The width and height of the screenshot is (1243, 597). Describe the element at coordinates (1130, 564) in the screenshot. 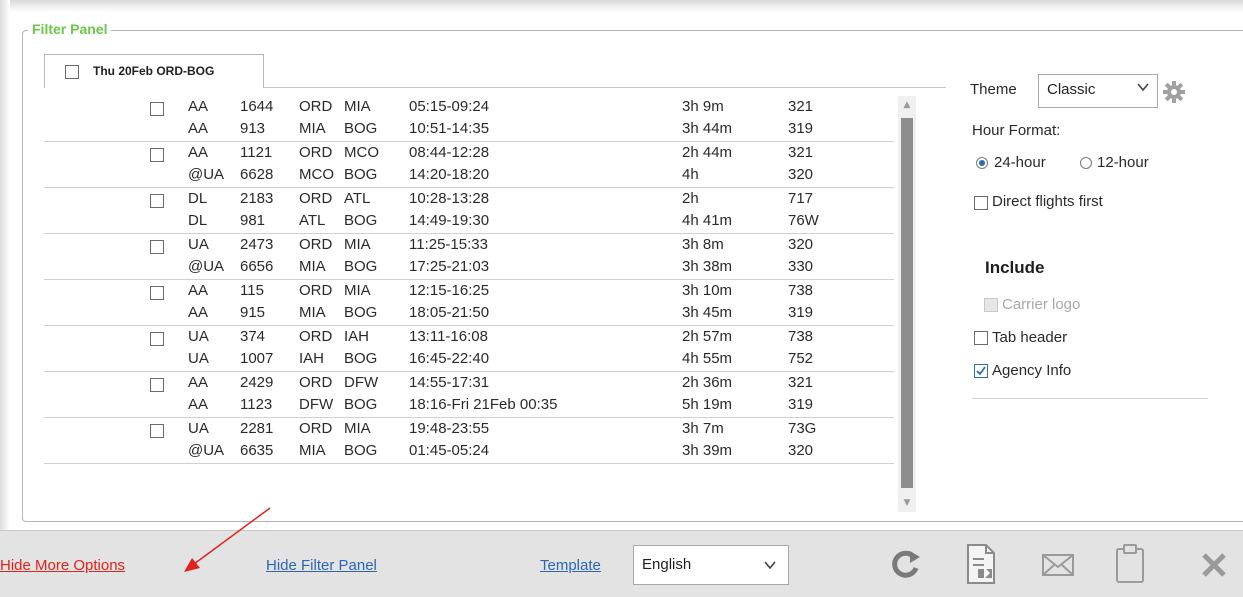

I see `clipboard-icon` at that location.